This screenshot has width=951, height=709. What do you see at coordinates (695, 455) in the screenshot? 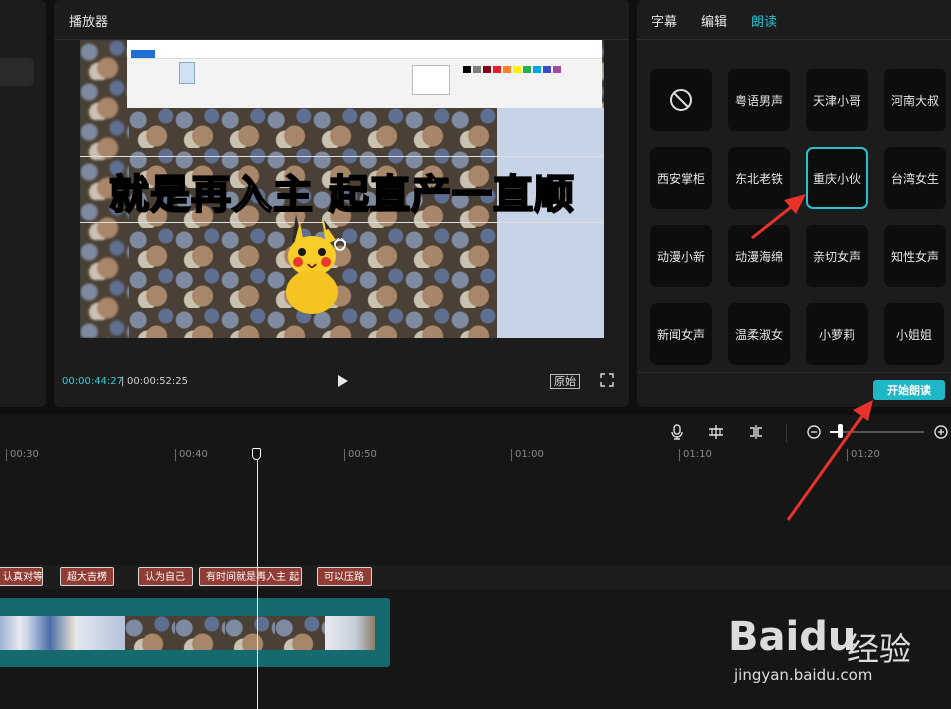
I see `ruler-label: 01:10` at bounding box center [695, 455].